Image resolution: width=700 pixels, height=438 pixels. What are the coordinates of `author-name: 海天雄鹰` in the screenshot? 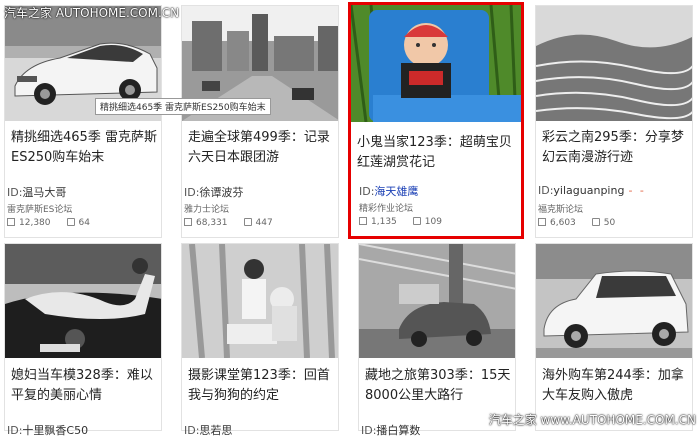 It's located at (396, 191).